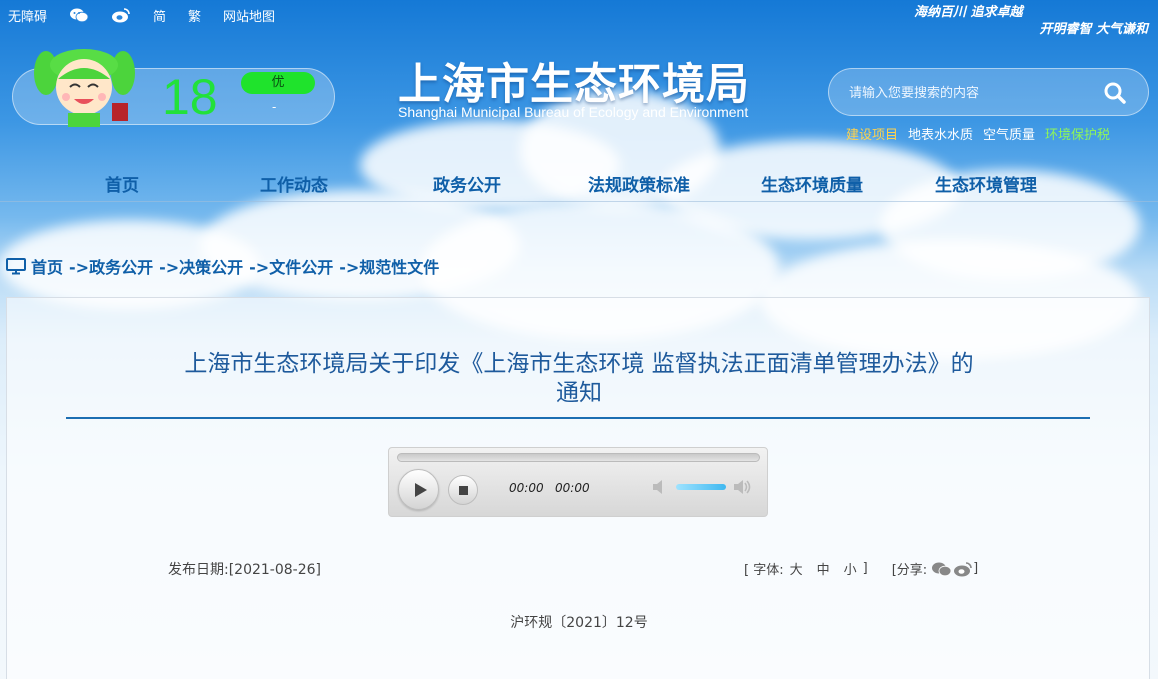 The image size is (1158, 679). I want to click on wechat-share-icon, so click(942, 569).